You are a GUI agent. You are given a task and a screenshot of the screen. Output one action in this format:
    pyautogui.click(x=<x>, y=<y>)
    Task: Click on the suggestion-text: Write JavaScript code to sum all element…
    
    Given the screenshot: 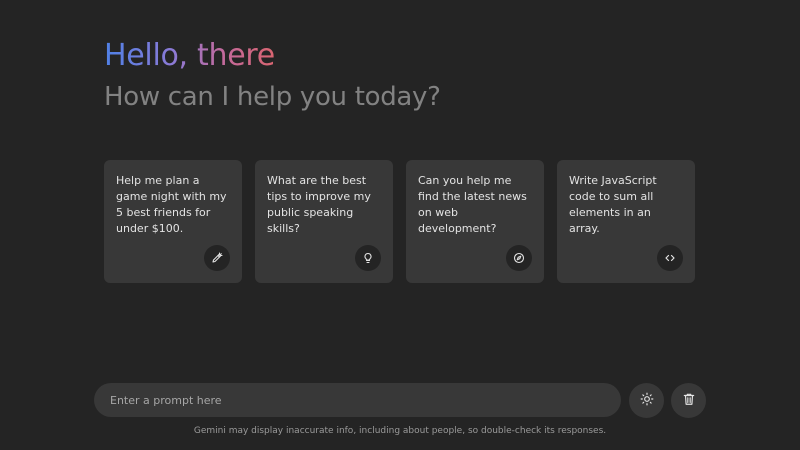 What is the action you would take?
    pyautogui.click(x=613, y=204)
    